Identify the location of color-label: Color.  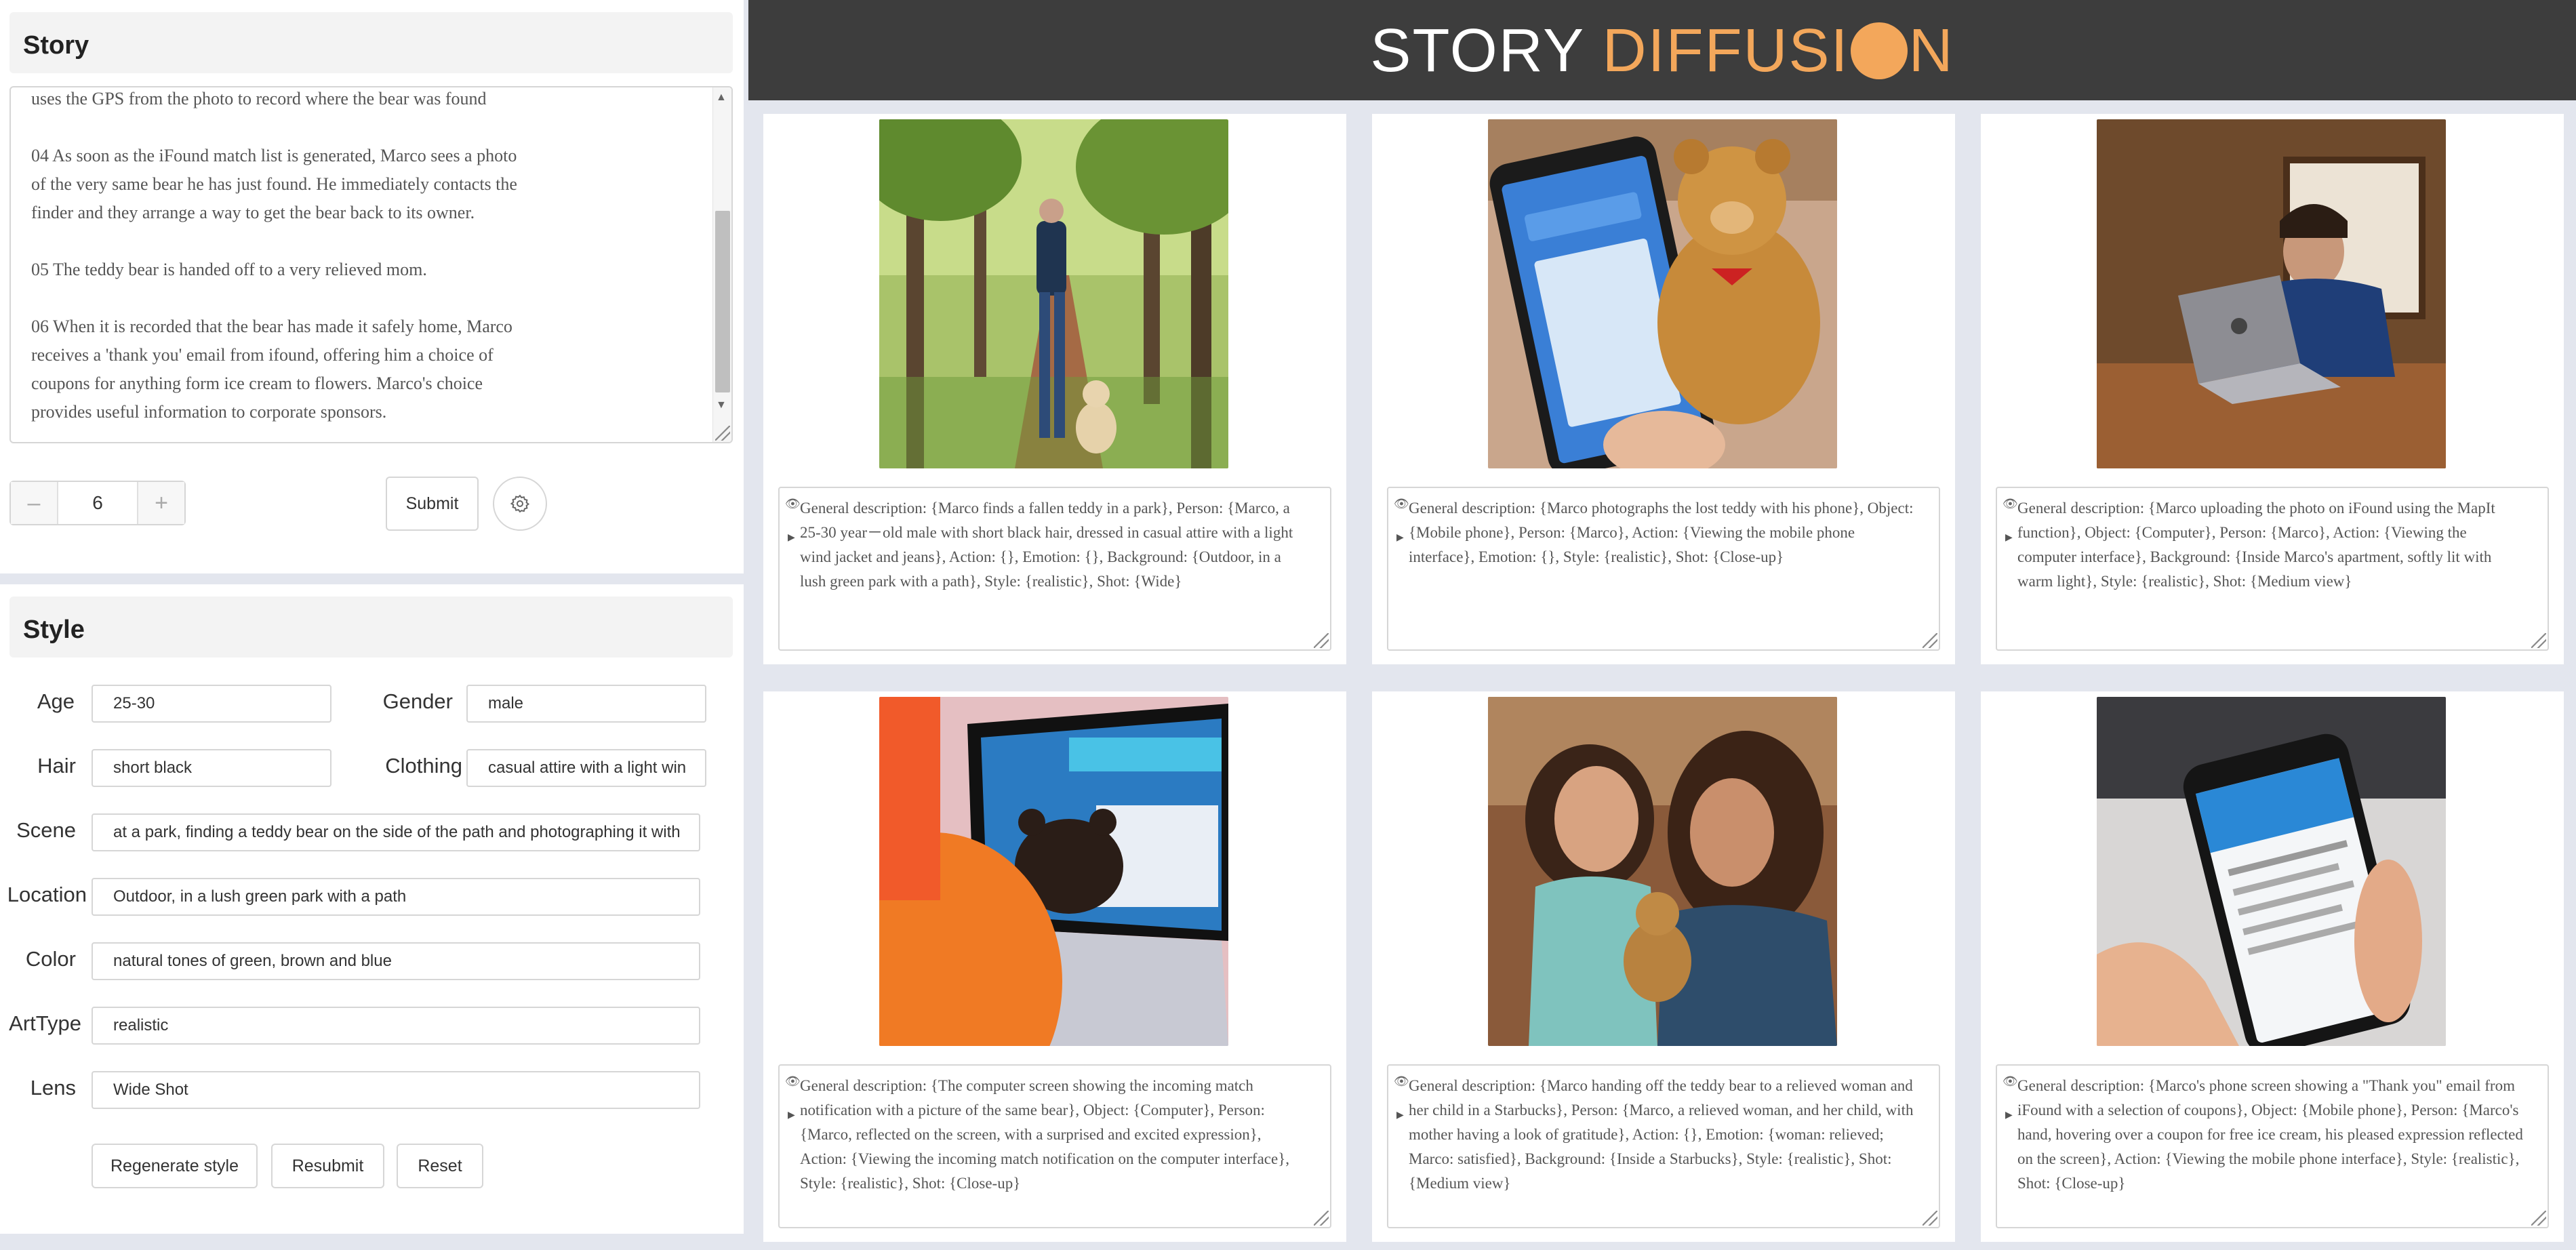
(50, 959).